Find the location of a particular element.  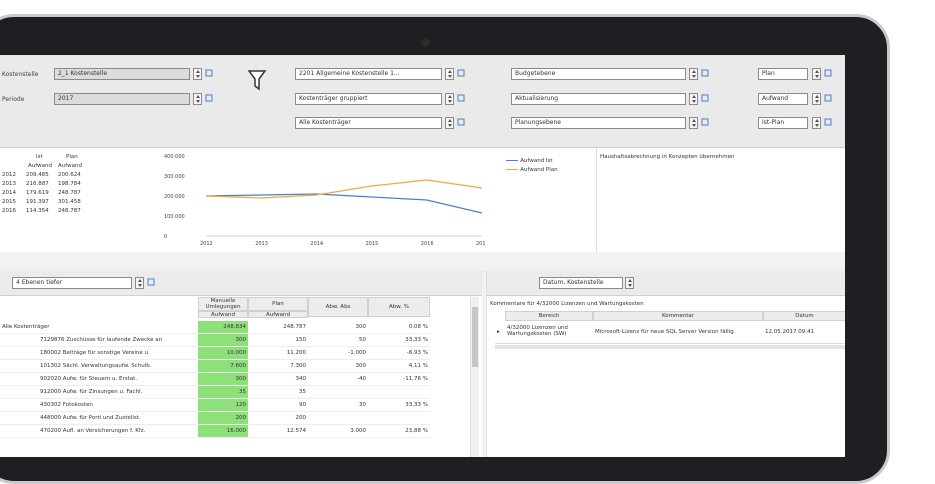

table-row: 912000 Aufw. für Zinsungen u. Fachl. 35 35 is located at coordinates (235, 392).